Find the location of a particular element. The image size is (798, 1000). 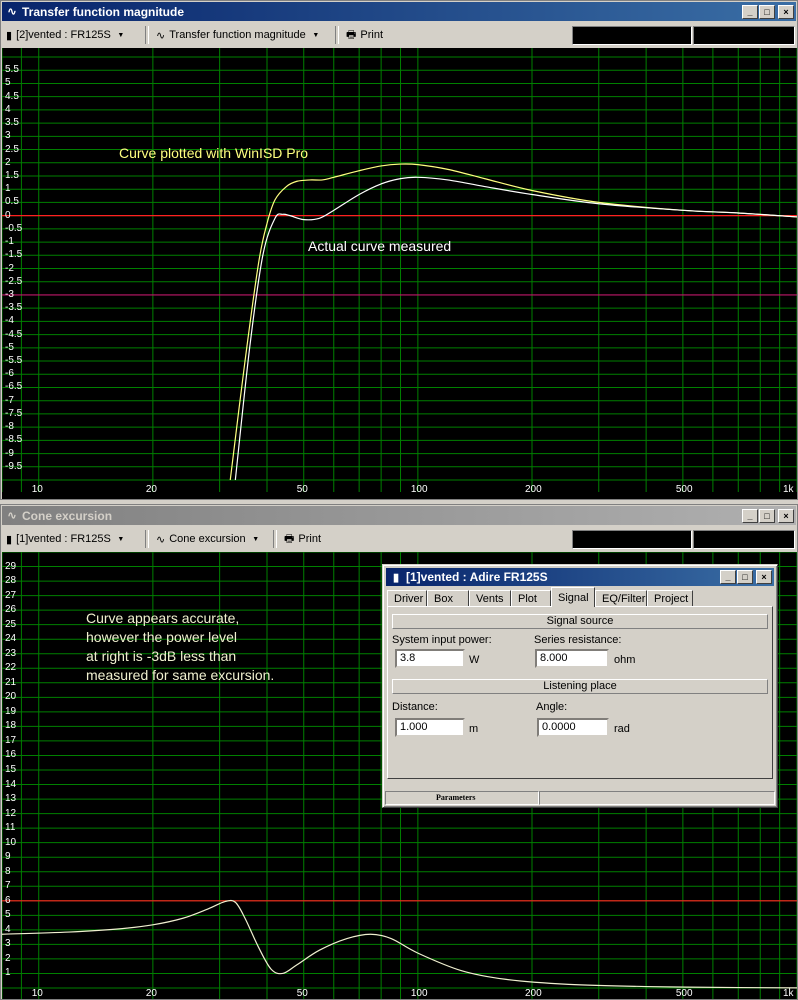

tab-eq-filter: EQ/Filter is located at coordinates (621, 598).